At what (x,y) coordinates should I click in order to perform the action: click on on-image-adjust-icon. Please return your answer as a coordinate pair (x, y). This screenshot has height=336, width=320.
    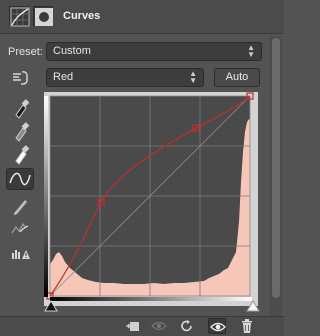
    Looking at the image, I should click on (20, 78).